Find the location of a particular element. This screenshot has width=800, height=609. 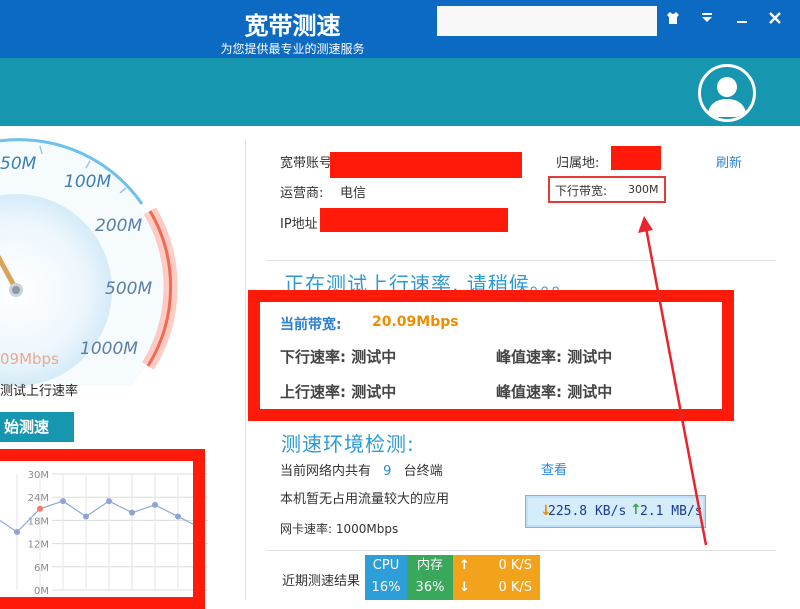

ip-label: IP地址 is located at coordinates (299, 224).